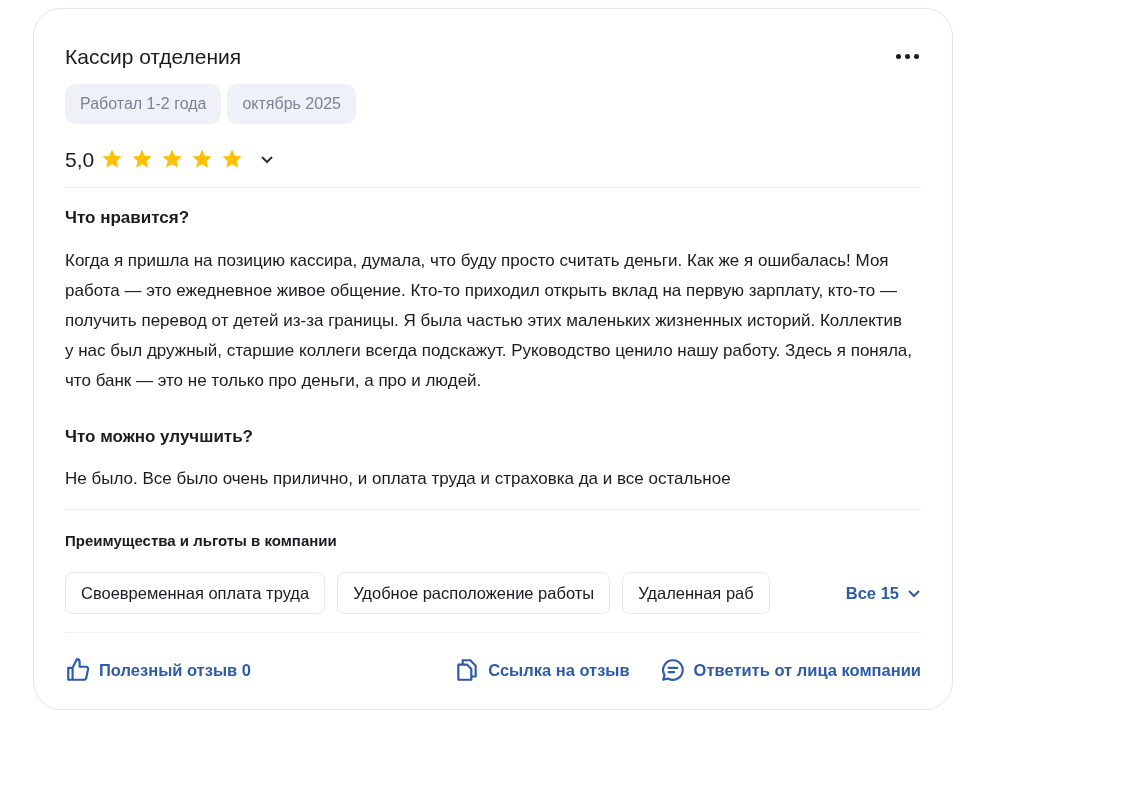 The height and width of the screenshot is (799, 1147). Describe the element at coordinates (159, 436) in the screenshot. I see `section-heading: Что можно улучшить?` at that location.